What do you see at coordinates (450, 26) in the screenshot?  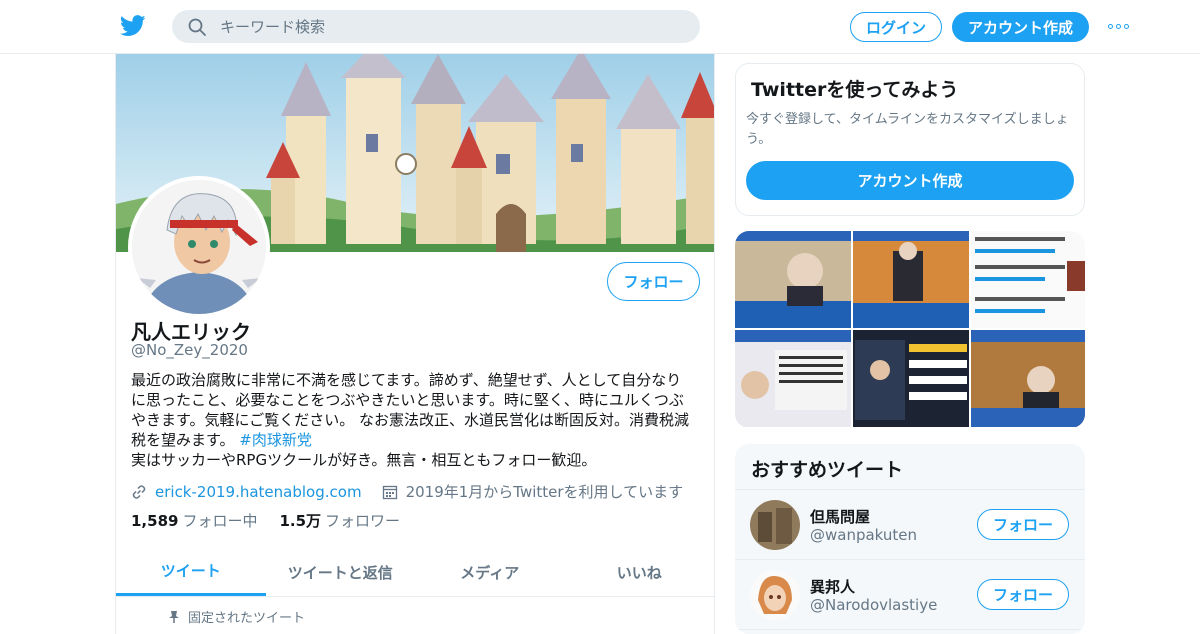 I see `search-input` at bounding box center [450, 26].